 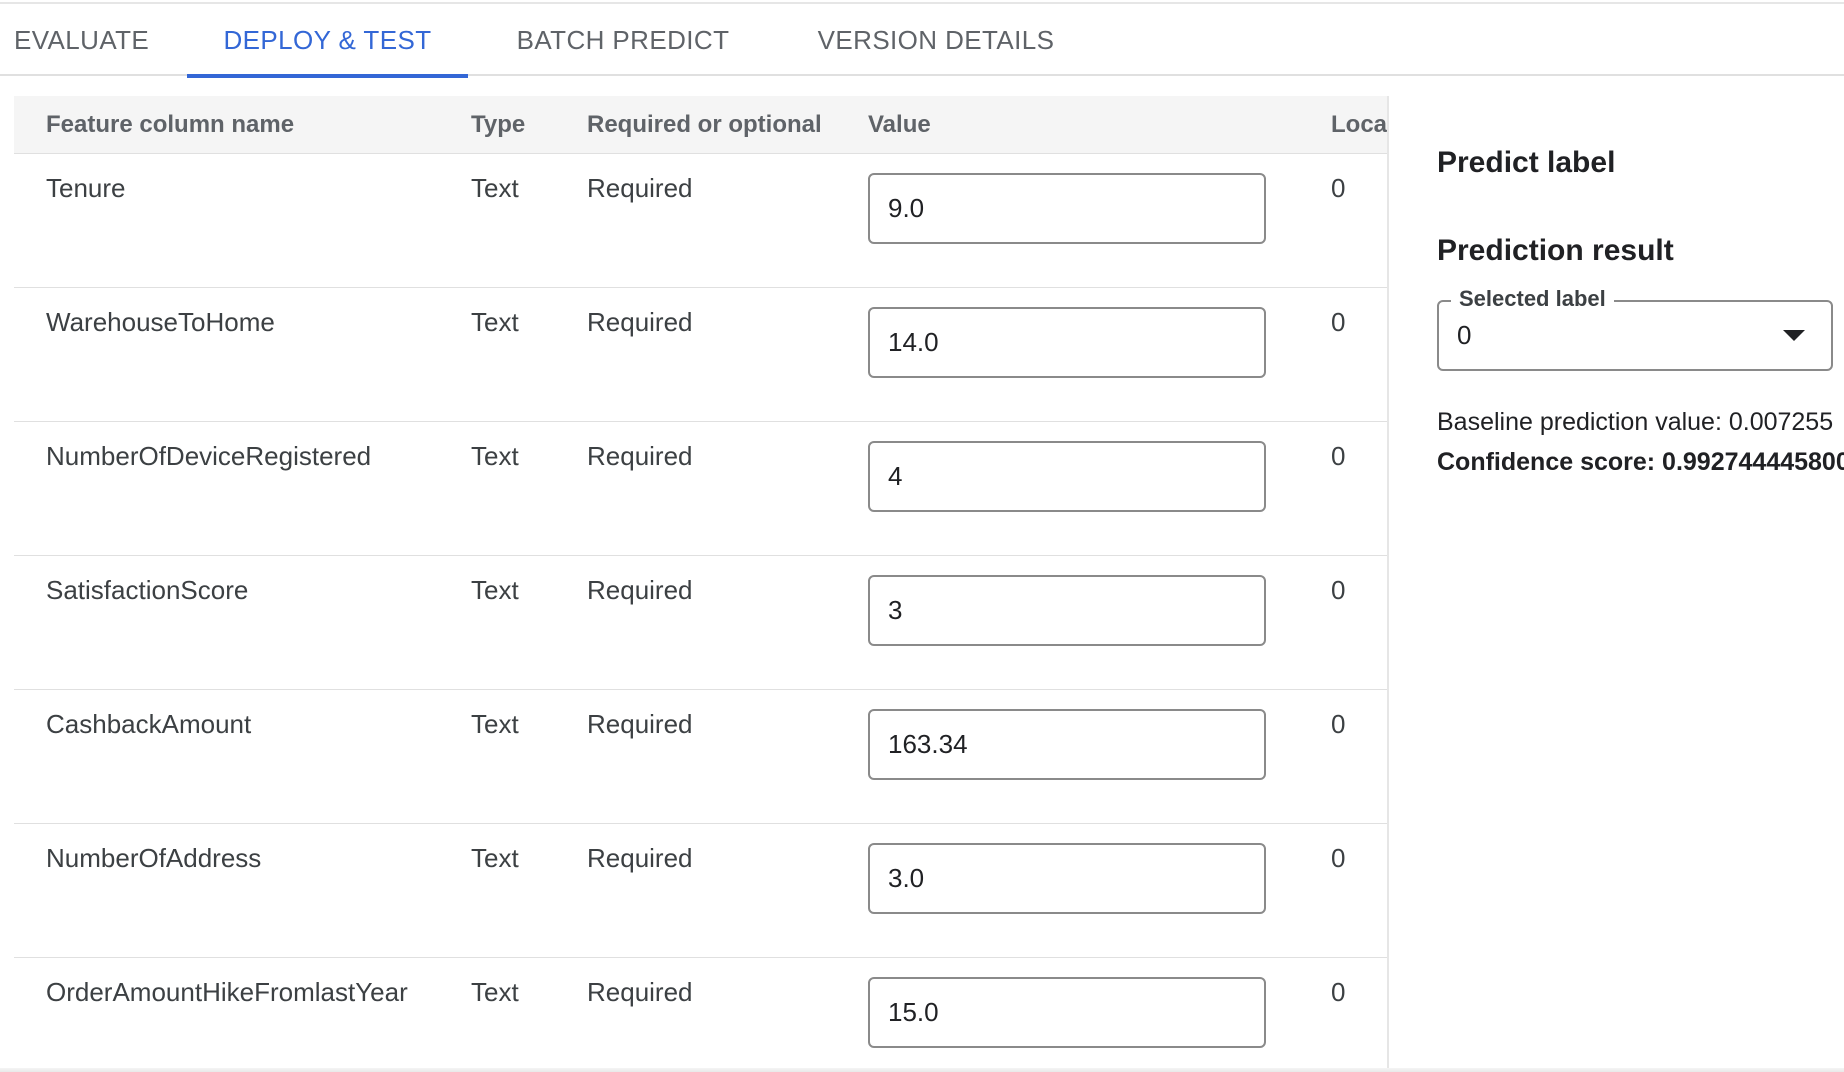 I want to click on tab-evaluate: EVALUATE, so click(x=81, y=40).